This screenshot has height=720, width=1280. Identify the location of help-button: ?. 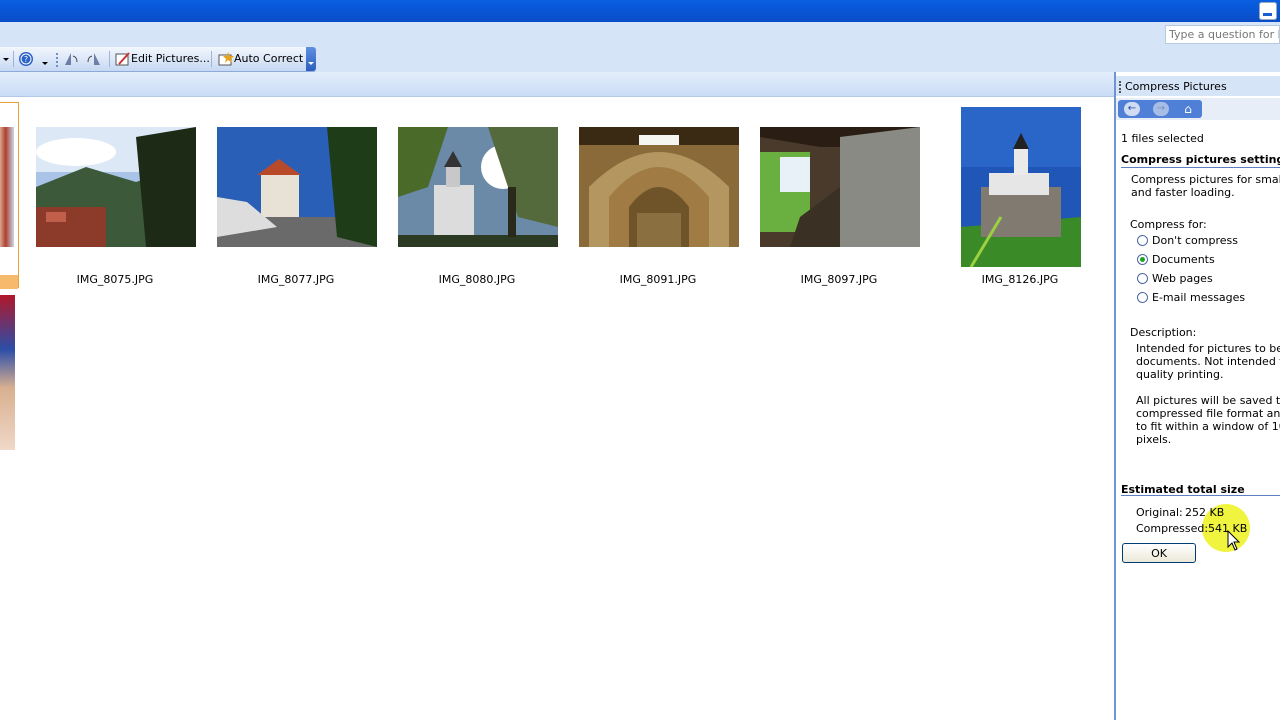
(26, 59).